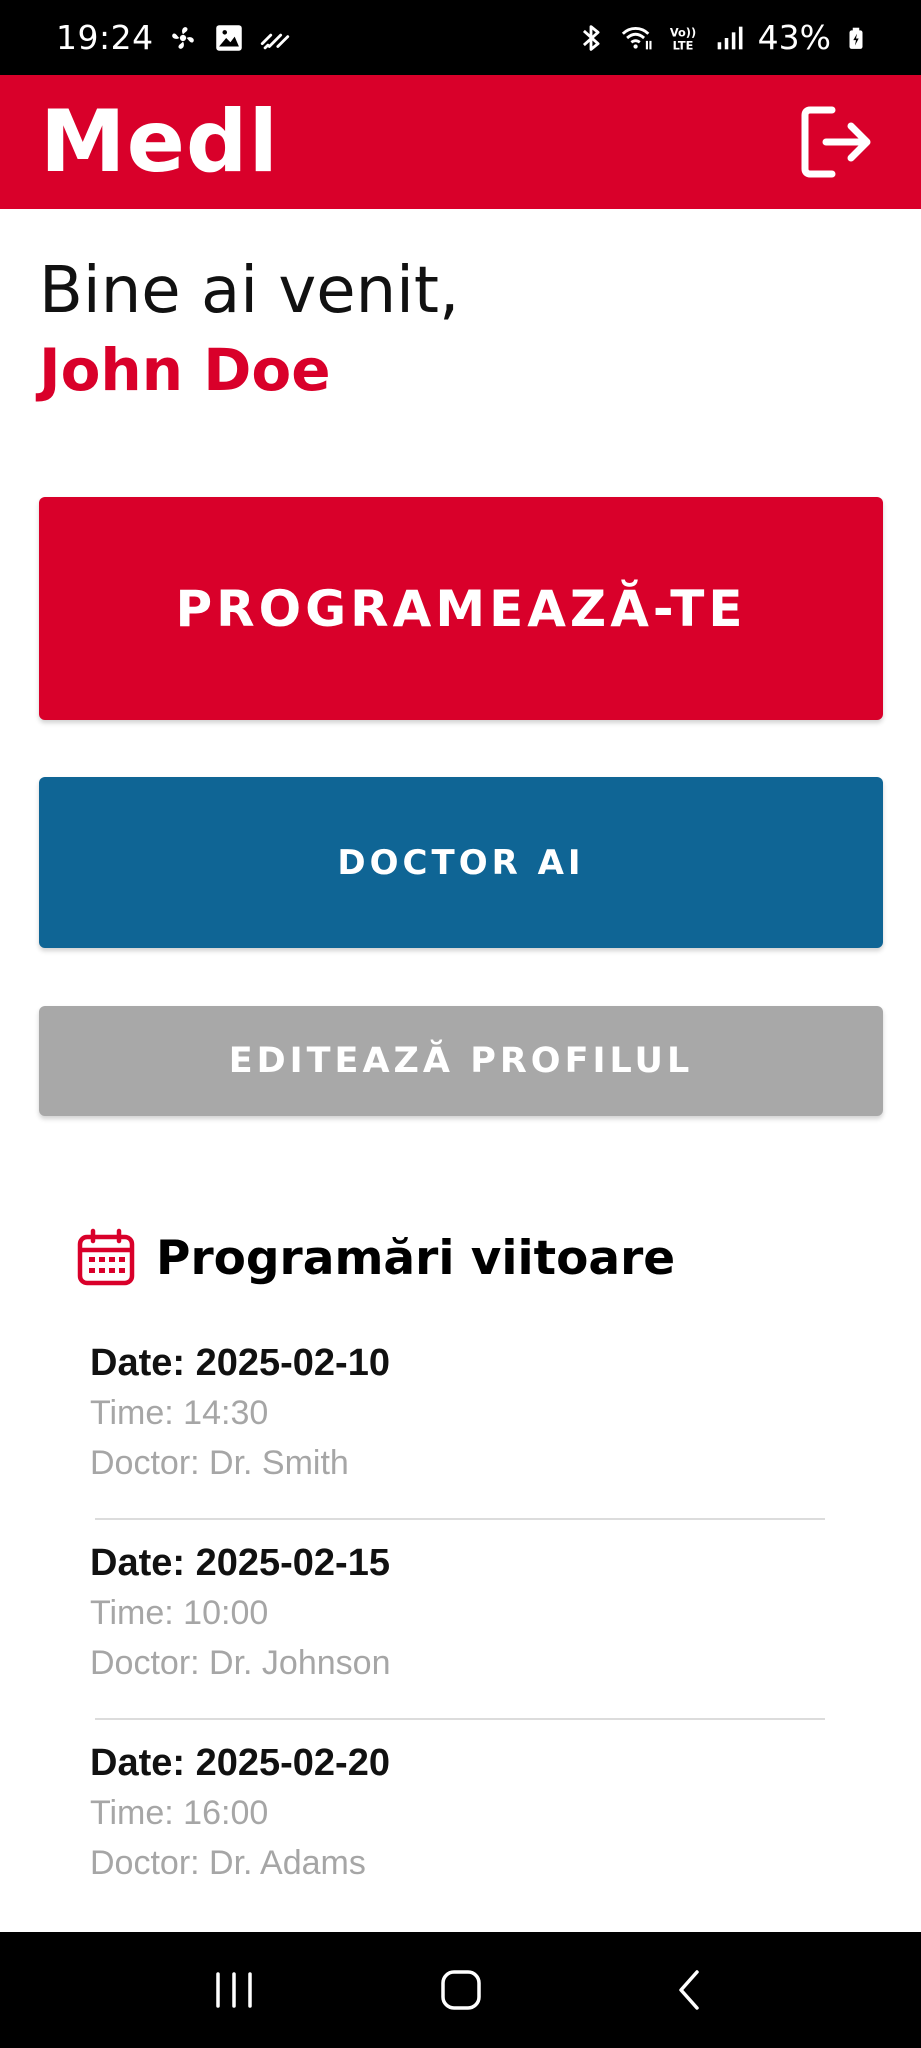 This screenshot has height=2048, width=921. I want to click on appointment-time: Time: 10:00, so click(179, 1613).